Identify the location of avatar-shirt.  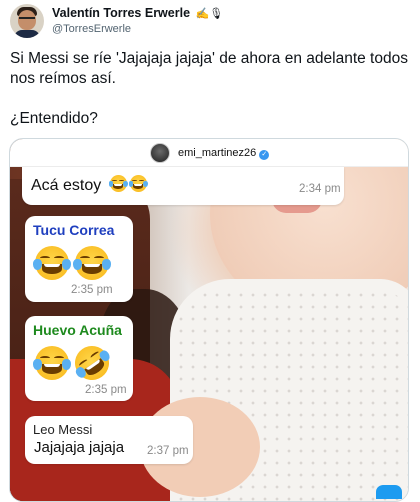
(27, 34).